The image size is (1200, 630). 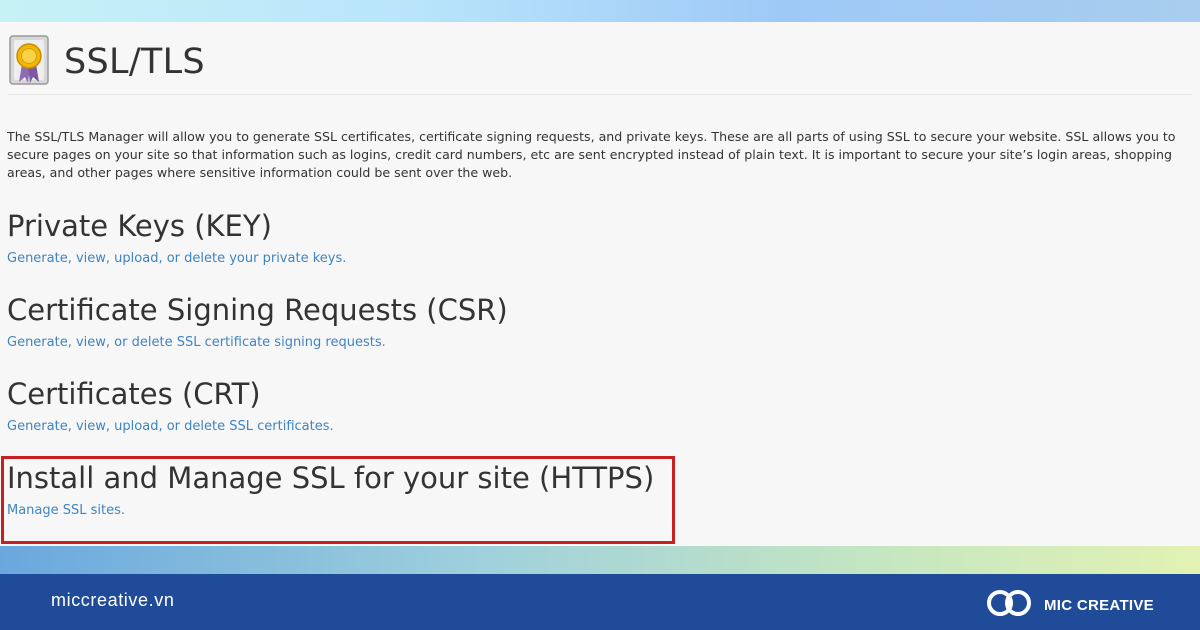 I want to click on ssl-certificate-icon, so click(x=30, y=61).